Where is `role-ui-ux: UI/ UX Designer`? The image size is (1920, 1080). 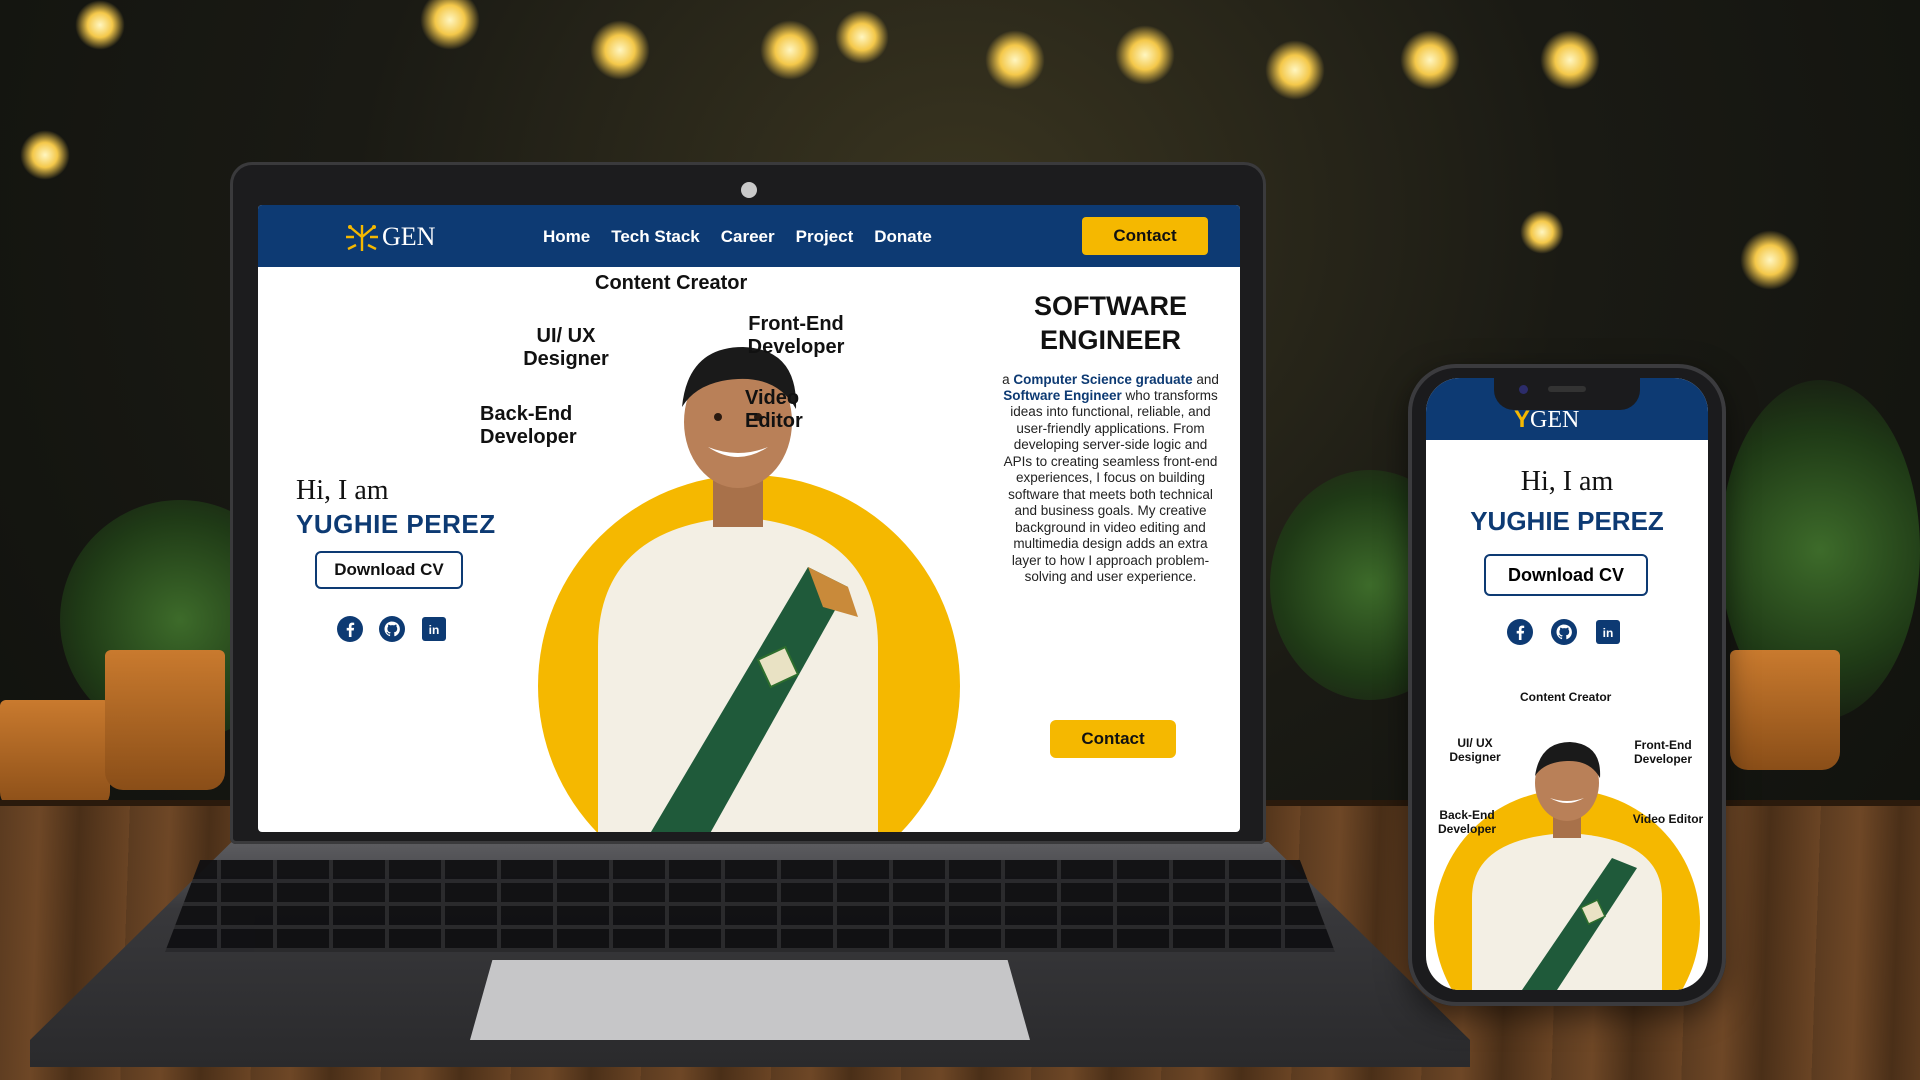 role-ui-ux: UI/ UX Designer is located at coordinates (566, 348).